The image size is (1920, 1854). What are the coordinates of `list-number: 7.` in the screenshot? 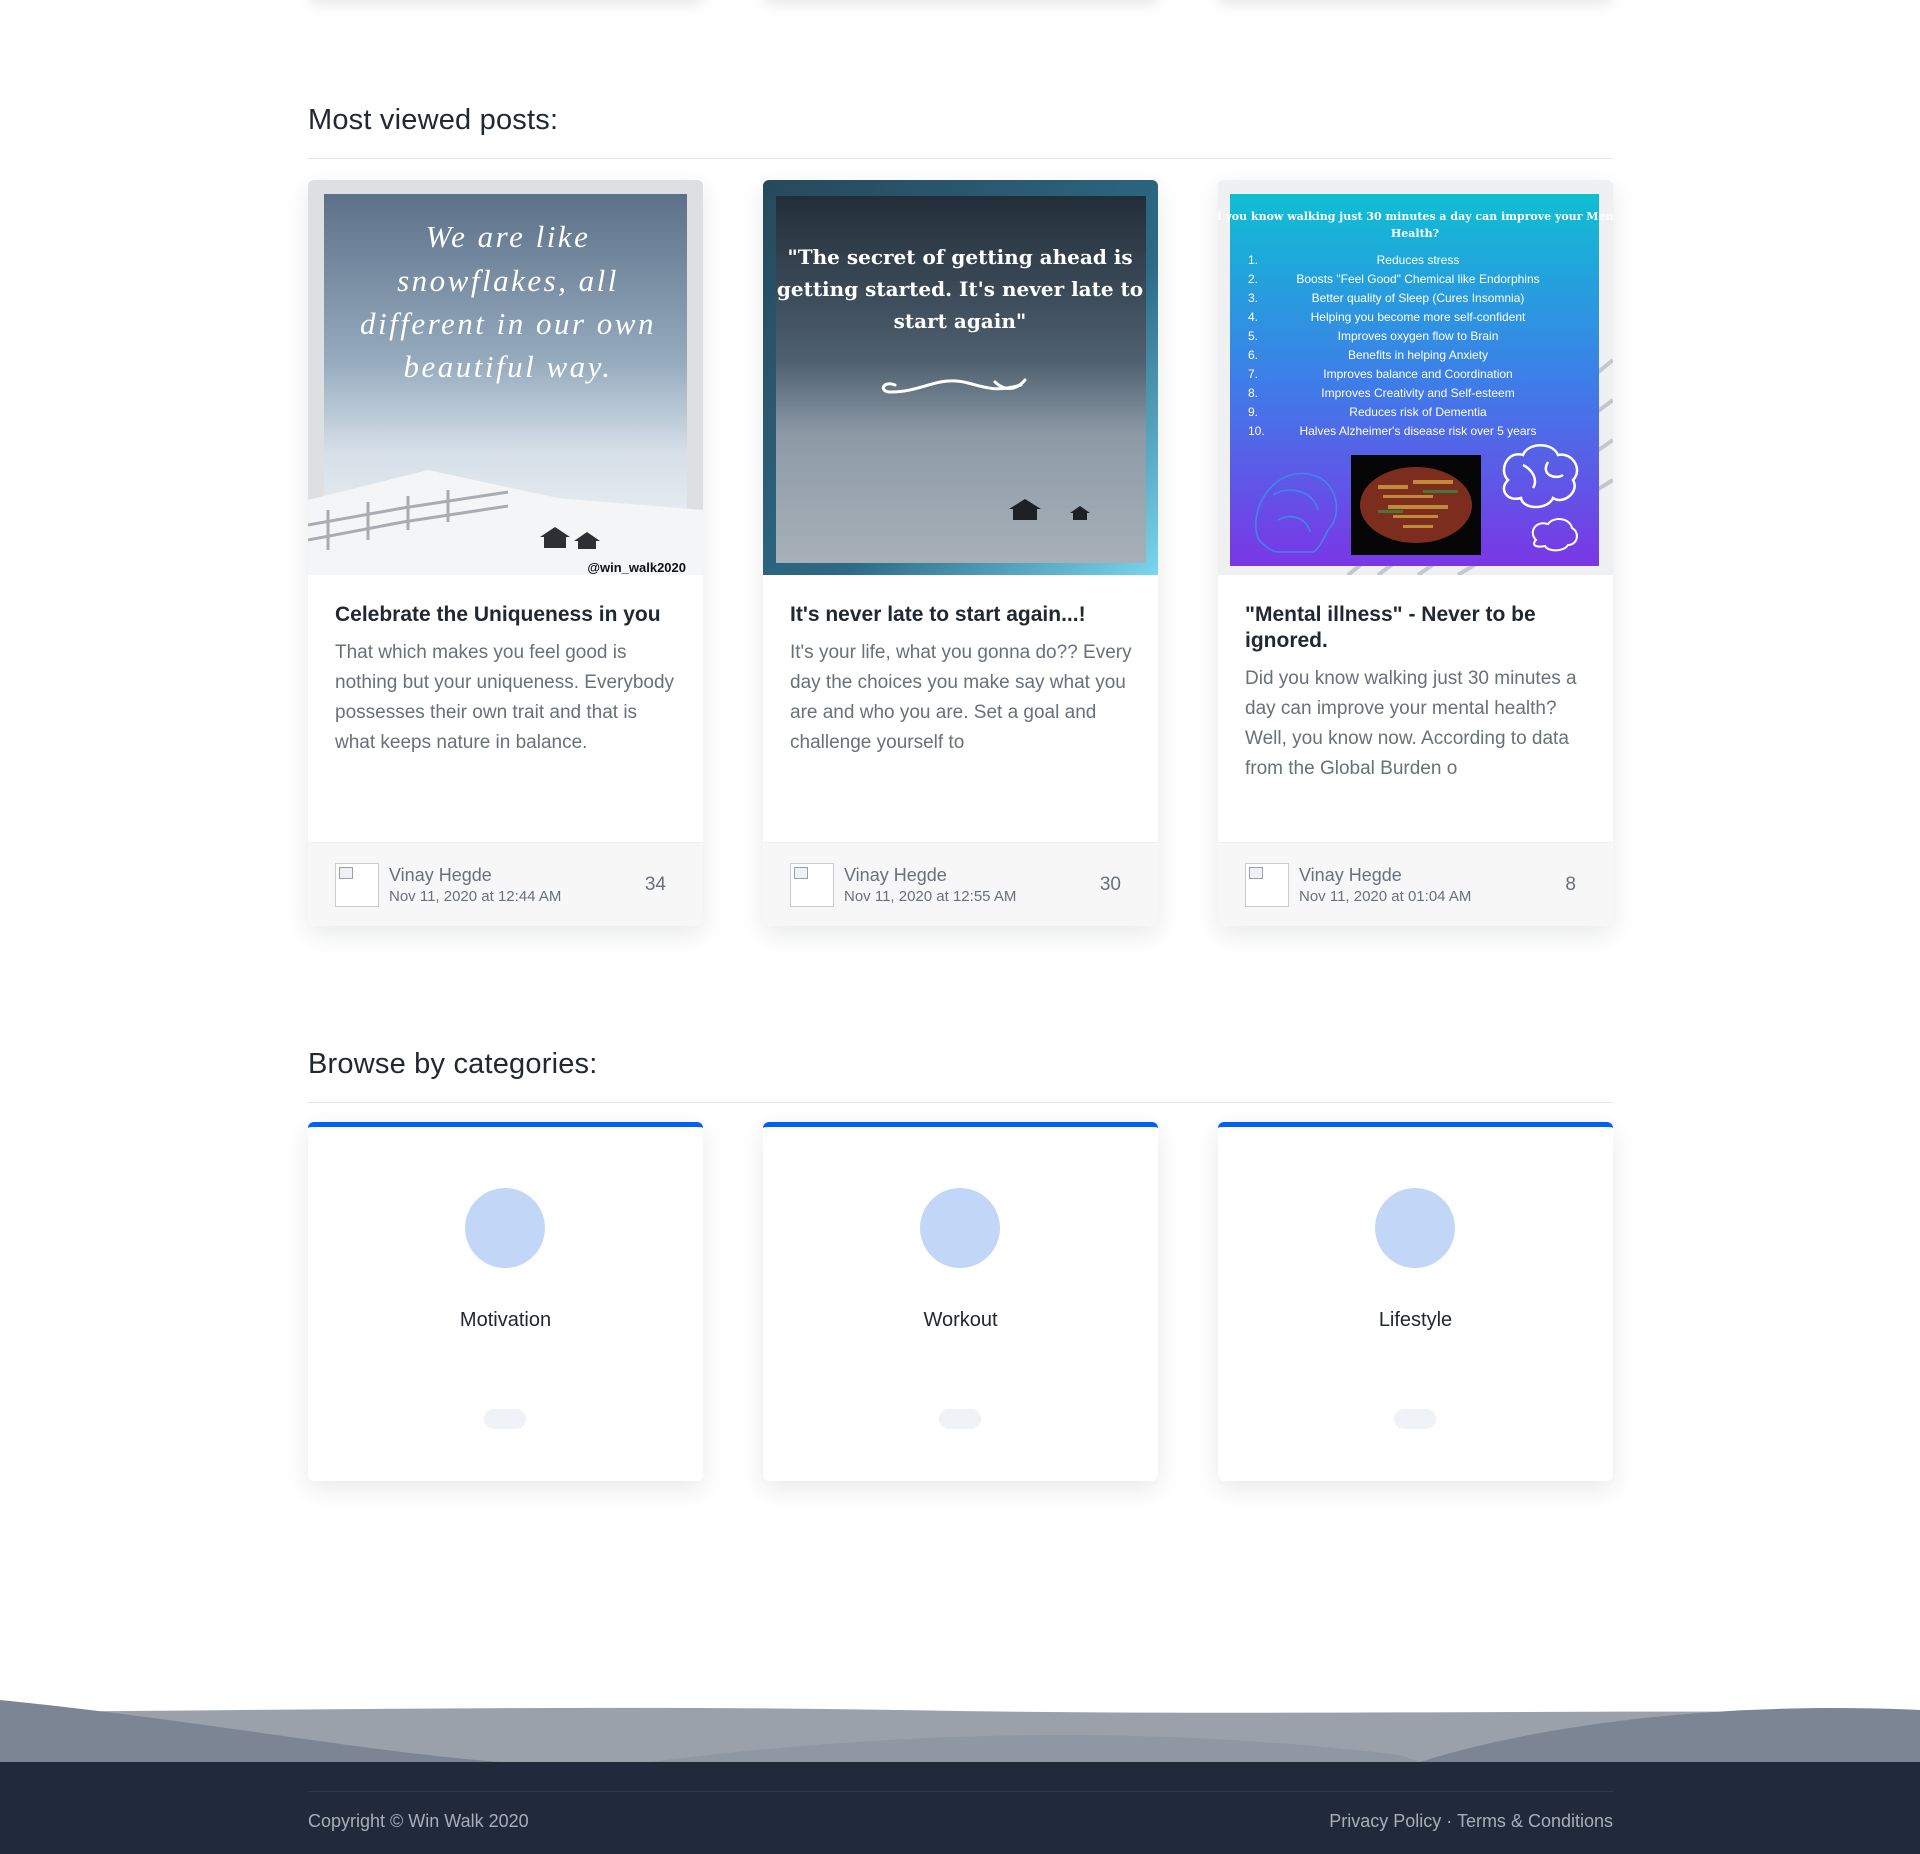 It's located at (1253, 374).